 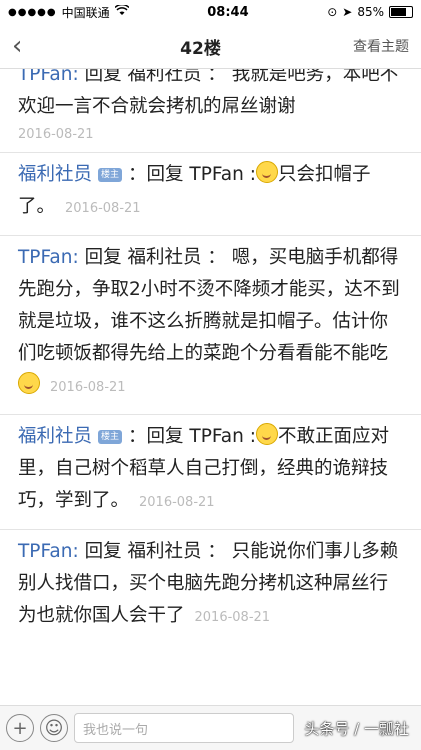 I want to click on watermark-text: 头条号 / 一瓢社, so click(x=356, y=728).